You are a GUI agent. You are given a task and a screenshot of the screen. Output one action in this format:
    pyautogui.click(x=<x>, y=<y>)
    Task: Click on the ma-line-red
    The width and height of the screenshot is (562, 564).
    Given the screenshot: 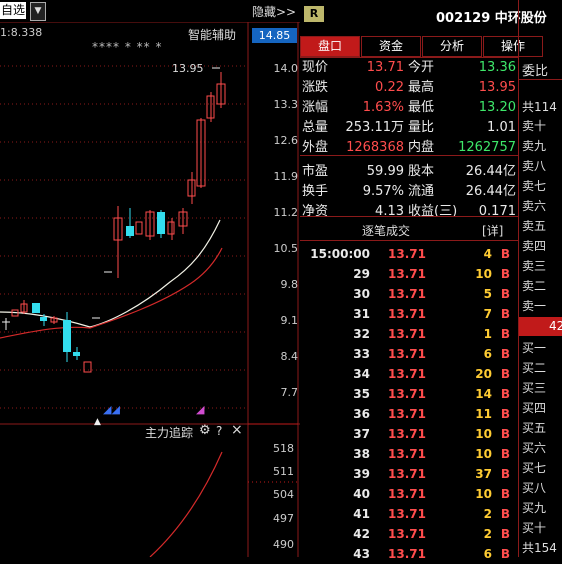 What is the action you would take?
    pyautogui.click(x=111, y=293)
    